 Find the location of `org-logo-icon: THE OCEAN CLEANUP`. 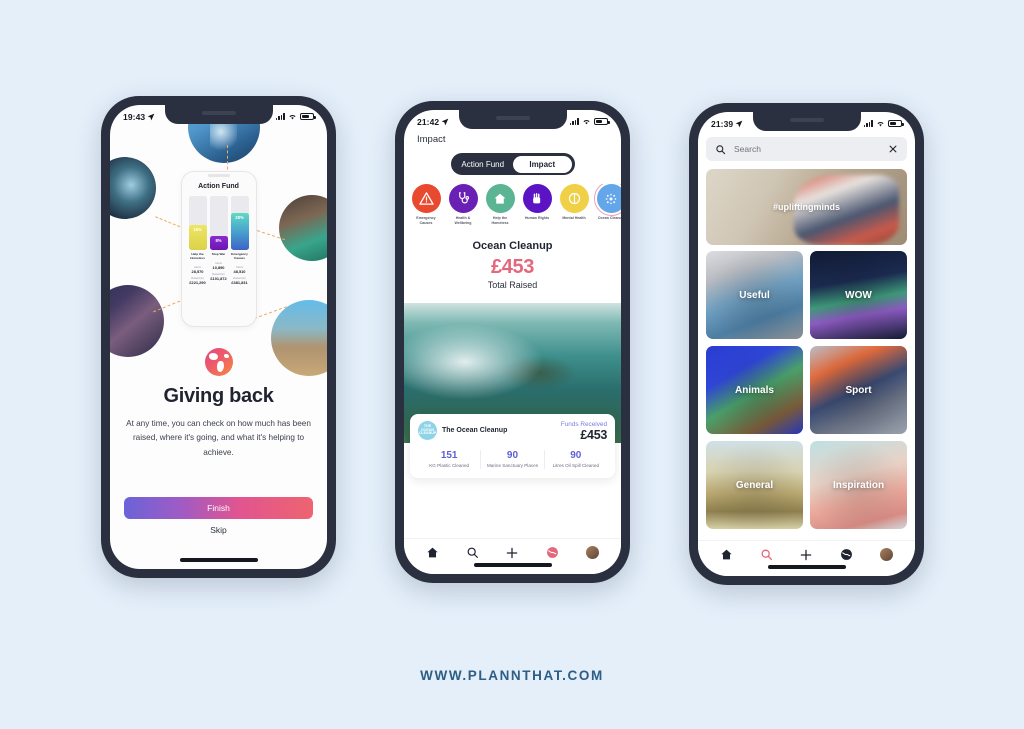

org-logo-icon: THE OCEAN CLEANUP is located at coordinates (427, 430).